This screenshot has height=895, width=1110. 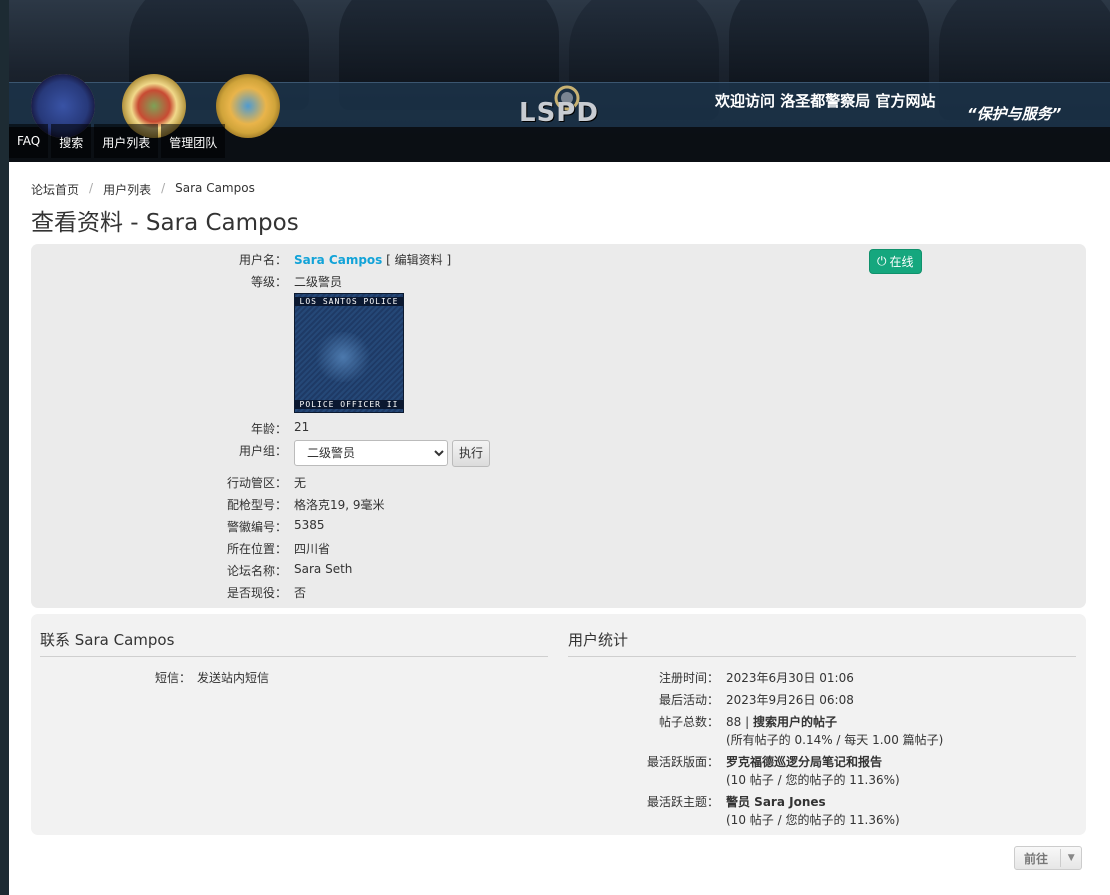 What do you see at coordinates (127, 189) in the screenshot?
I see `breadcrumb-memberlist: 用户列表` at bounding box center [127, 189].